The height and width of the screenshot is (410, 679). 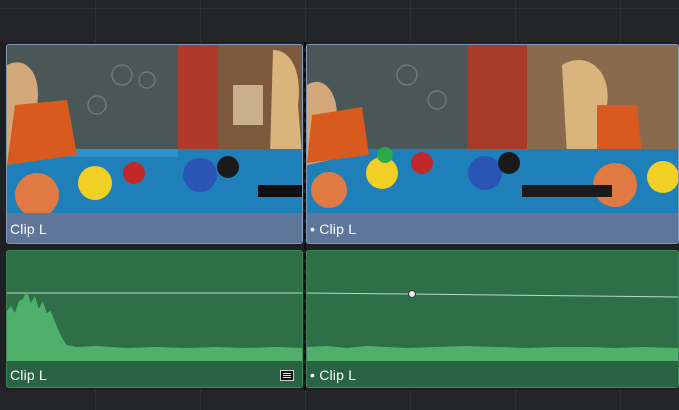 I want to click on audio-clip-1: Clip L, so click(x=154, y=319).